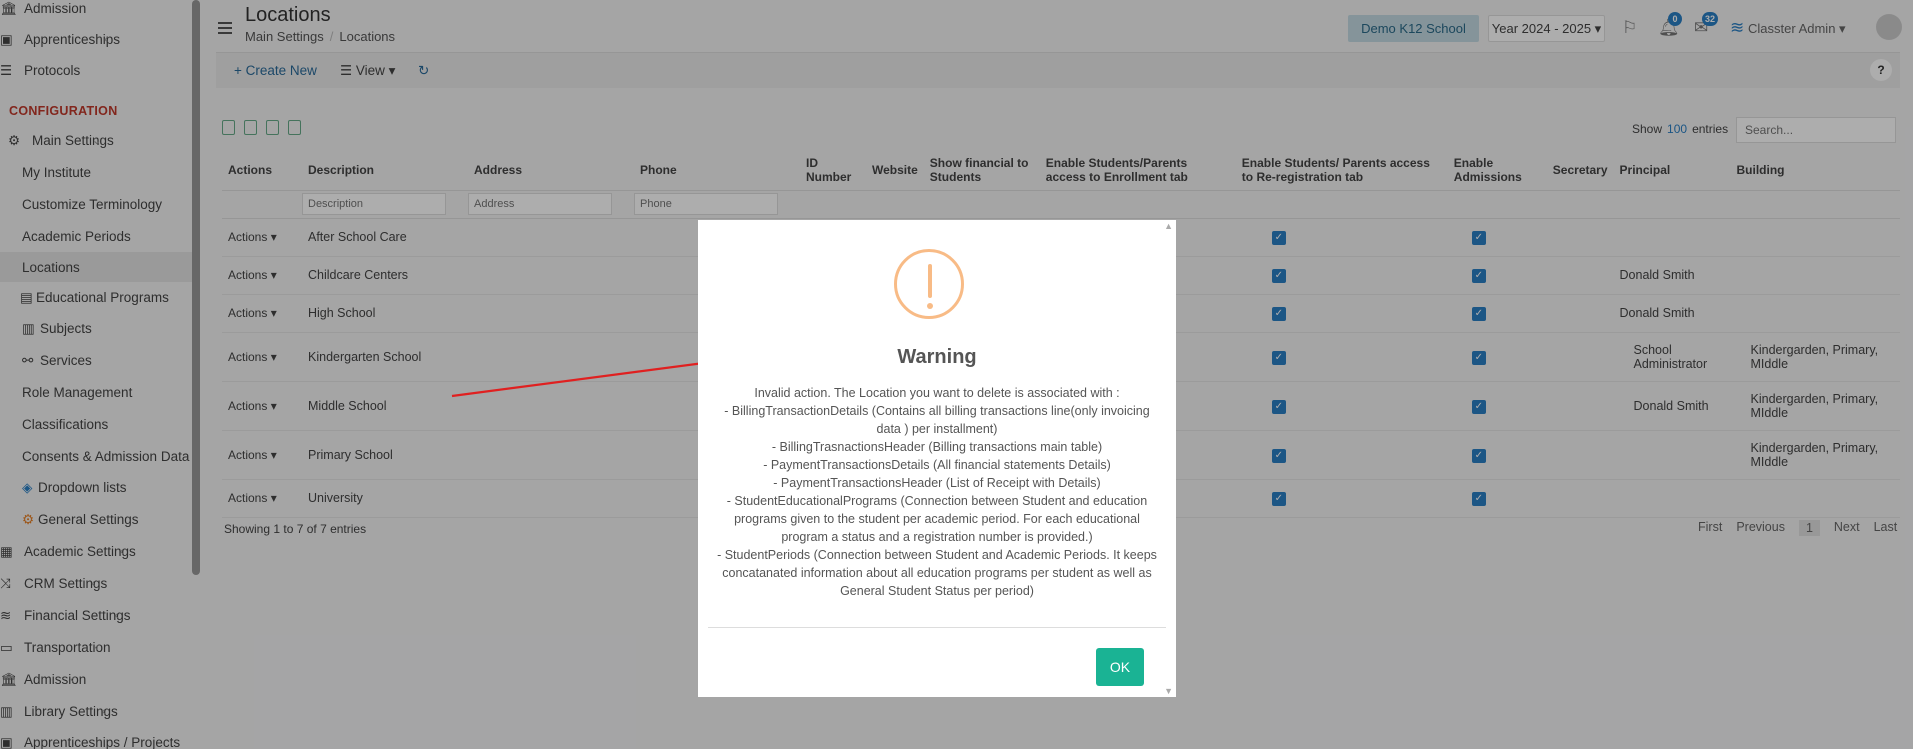 This screenshot has width=1913, height=749. I want to click on scroll-down-icon: ▼, so click(1168, 691).